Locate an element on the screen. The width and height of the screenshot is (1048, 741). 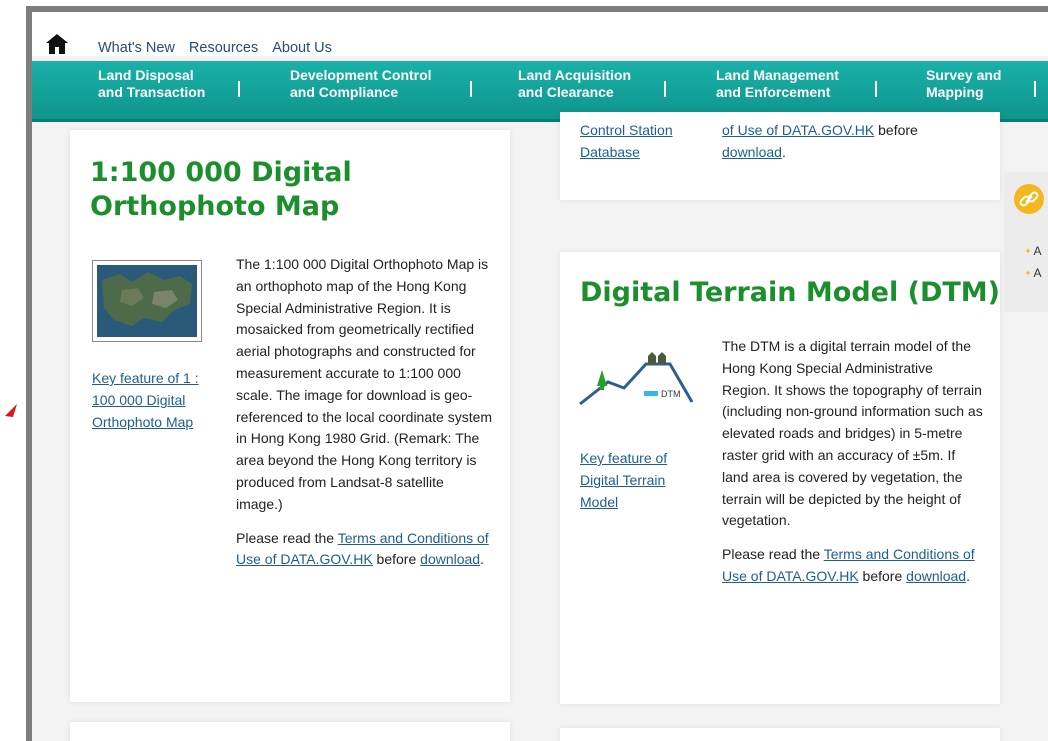
home-icon is located at coordinates (57, 44).